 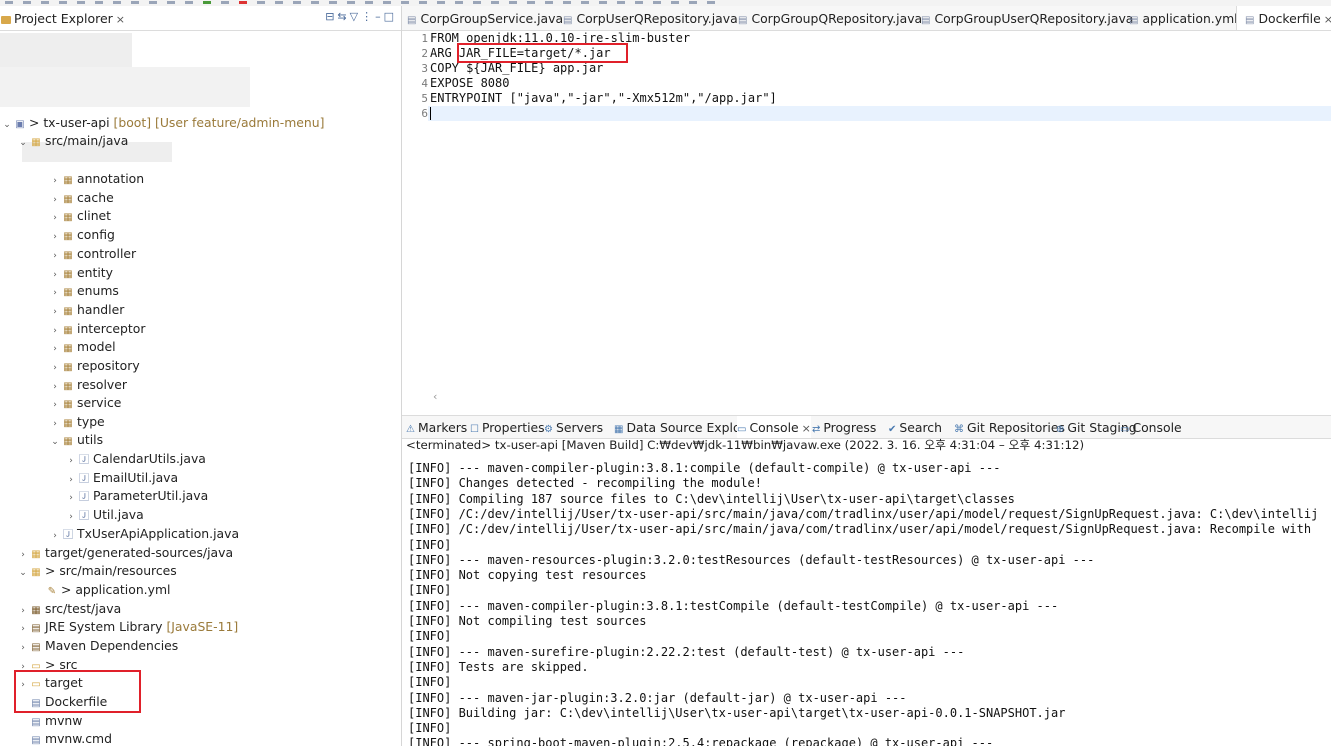 I want to click on minimize-icon: –, so click(x=379, y=16).